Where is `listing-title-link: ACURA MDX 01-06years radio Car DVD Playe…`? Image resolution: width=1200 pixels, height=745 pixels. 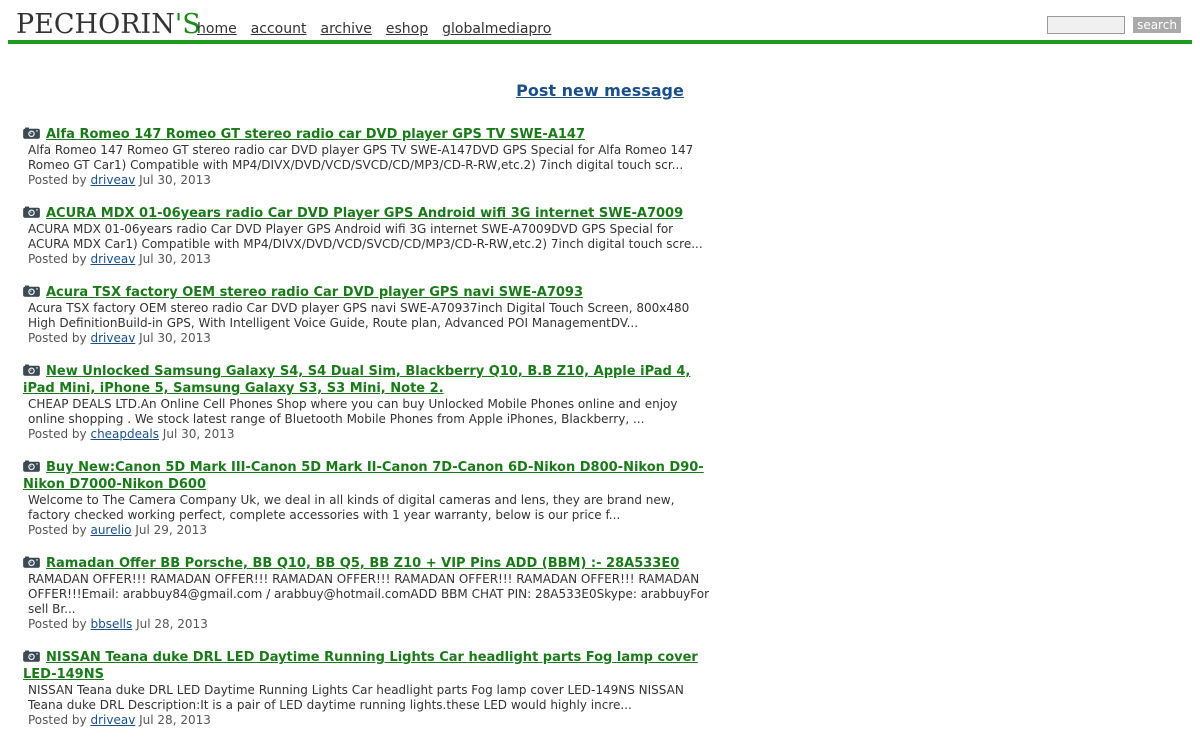
listing-title-link: ACURA MDX 01-06years radio Car DVD Playe… is located at coordinates (364, 213).